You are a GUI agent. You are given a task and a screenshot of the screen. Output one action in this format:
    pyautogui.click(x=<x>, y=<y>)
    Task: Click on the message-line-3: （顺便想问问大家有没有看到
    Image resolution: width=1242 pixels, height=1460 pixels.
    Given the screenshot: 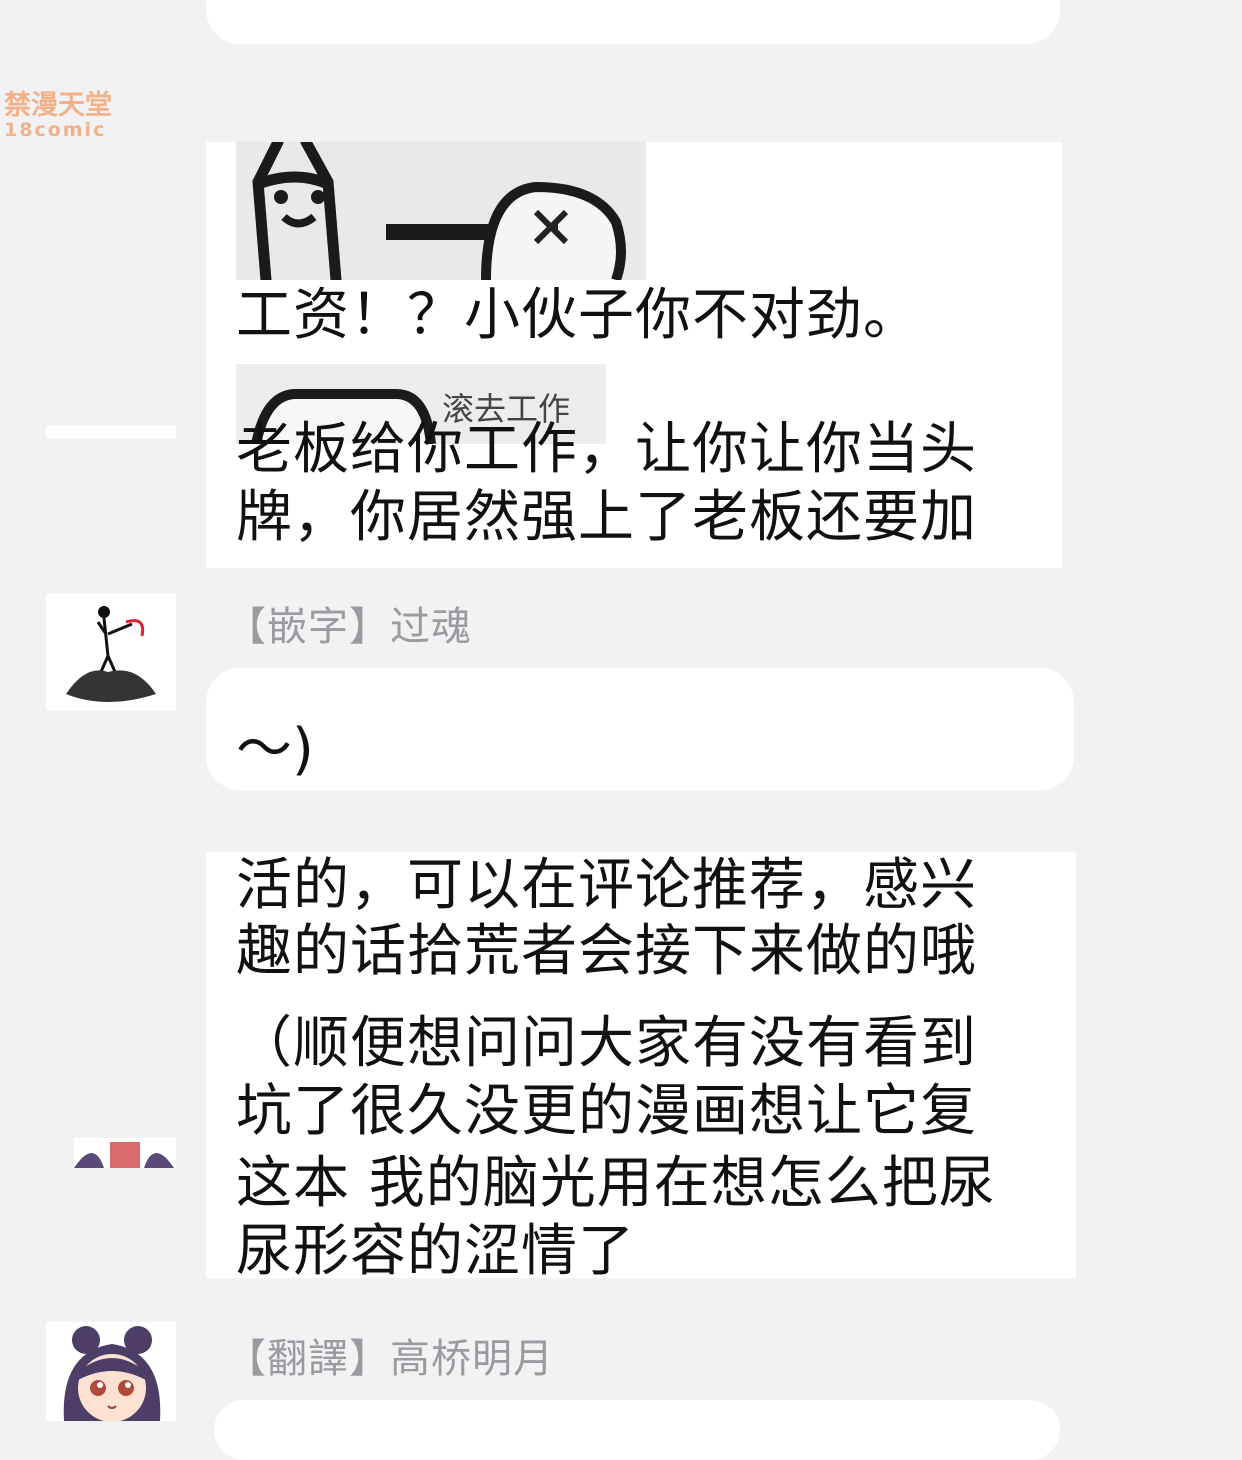 What is the action you would take?
    pyautogui.click(x=606, y=1043)
    